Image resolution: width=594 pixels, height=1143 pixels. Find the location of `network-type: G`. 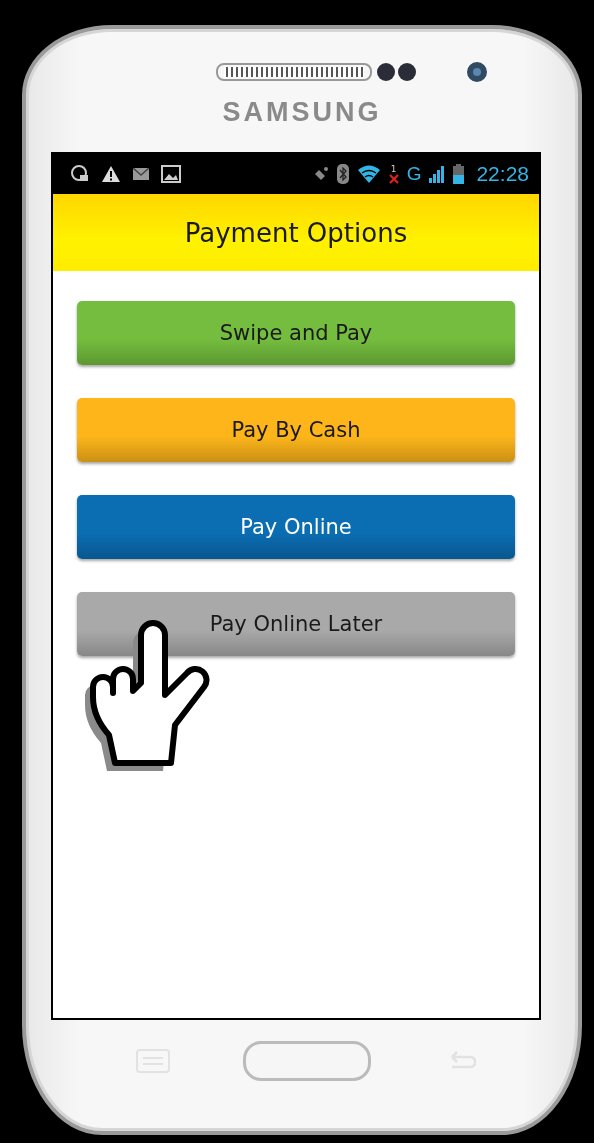

network-type: G is located at coordinates (414, 174).